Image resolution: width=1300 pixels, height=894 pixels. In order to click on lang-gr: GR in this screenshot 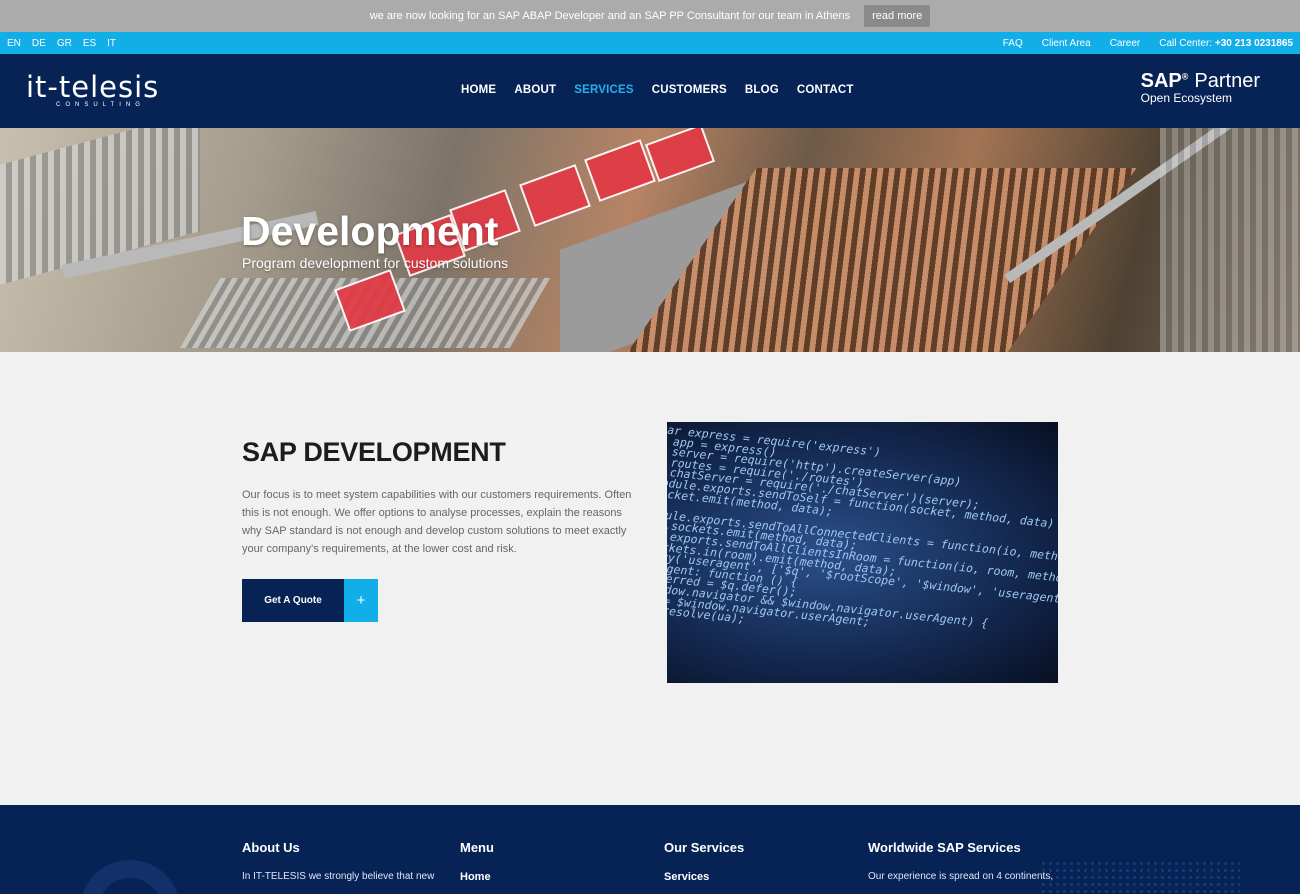, I will do `click(64, 43)`.